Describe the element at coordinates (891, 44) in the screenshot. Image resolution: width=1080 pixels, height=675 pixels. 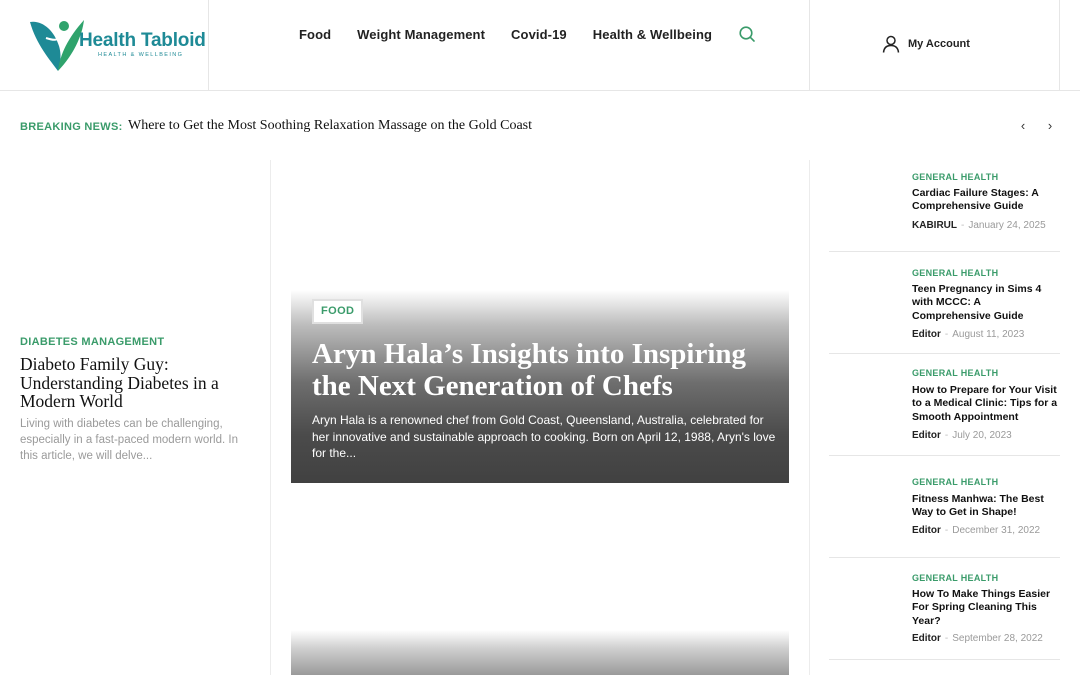
I see `user-icon` at that location.